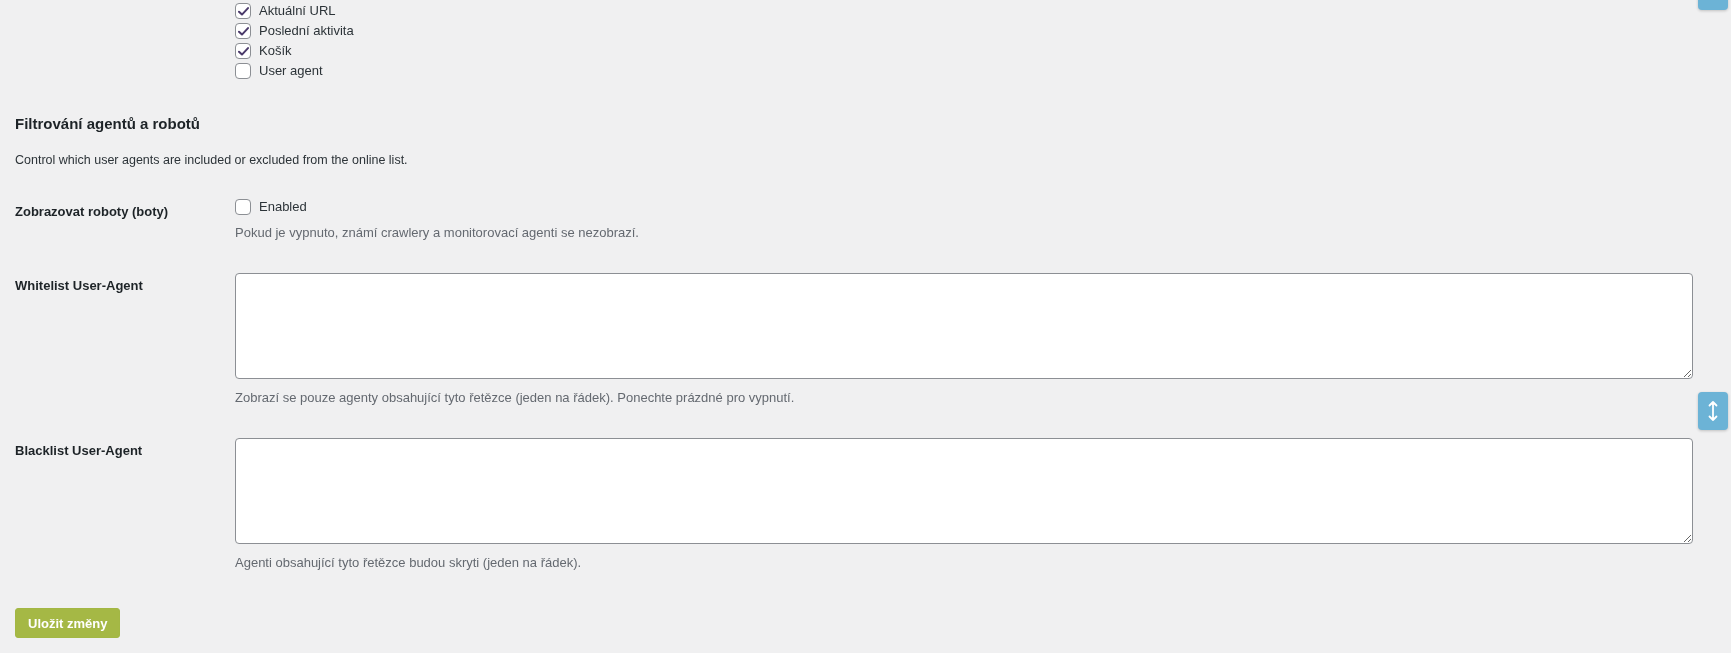 The width and height of the screenshot is (1731, 653). Describe the element at coordinates (212, 160) in the screenshot. I see `section-description: Control which user agents are included or excluded from the online list.` at that location.